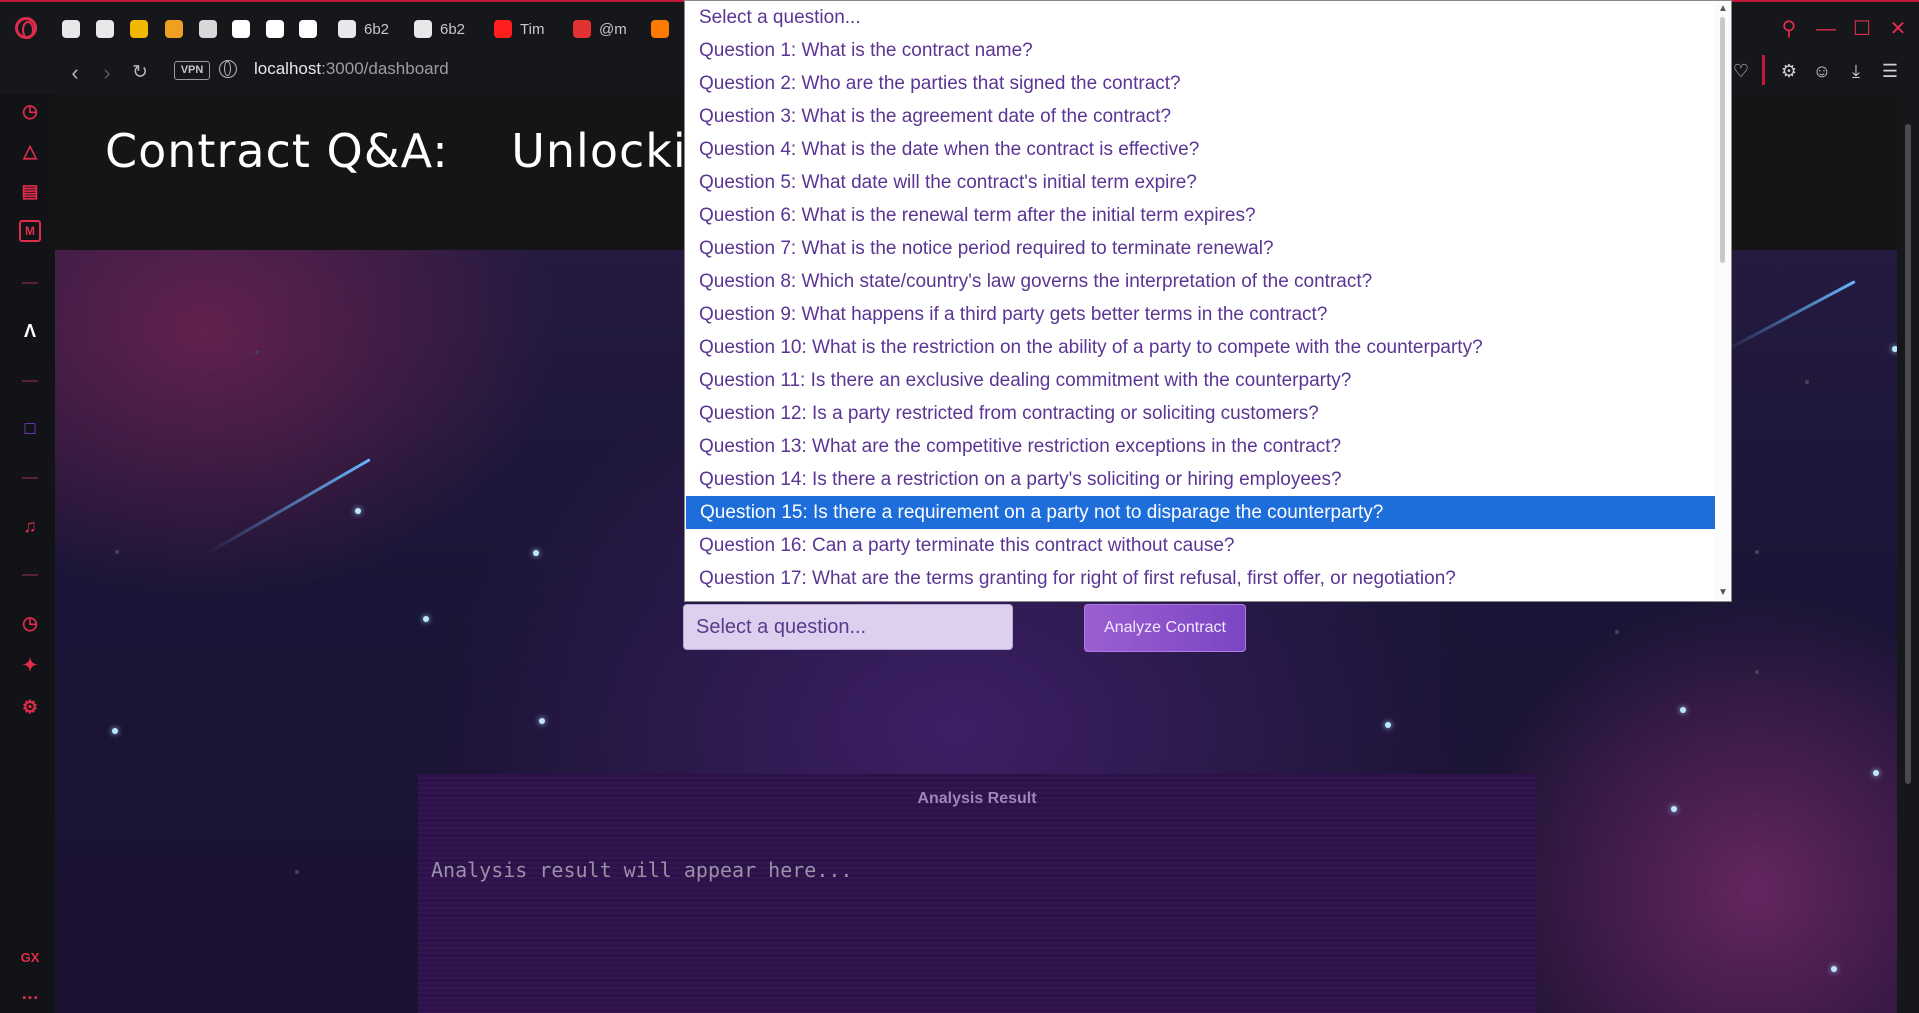  Describe the element at coordinates (1200, 50) in the screenshot. I see `dropdown-option: Question 1: What is the contract name?` at that location.